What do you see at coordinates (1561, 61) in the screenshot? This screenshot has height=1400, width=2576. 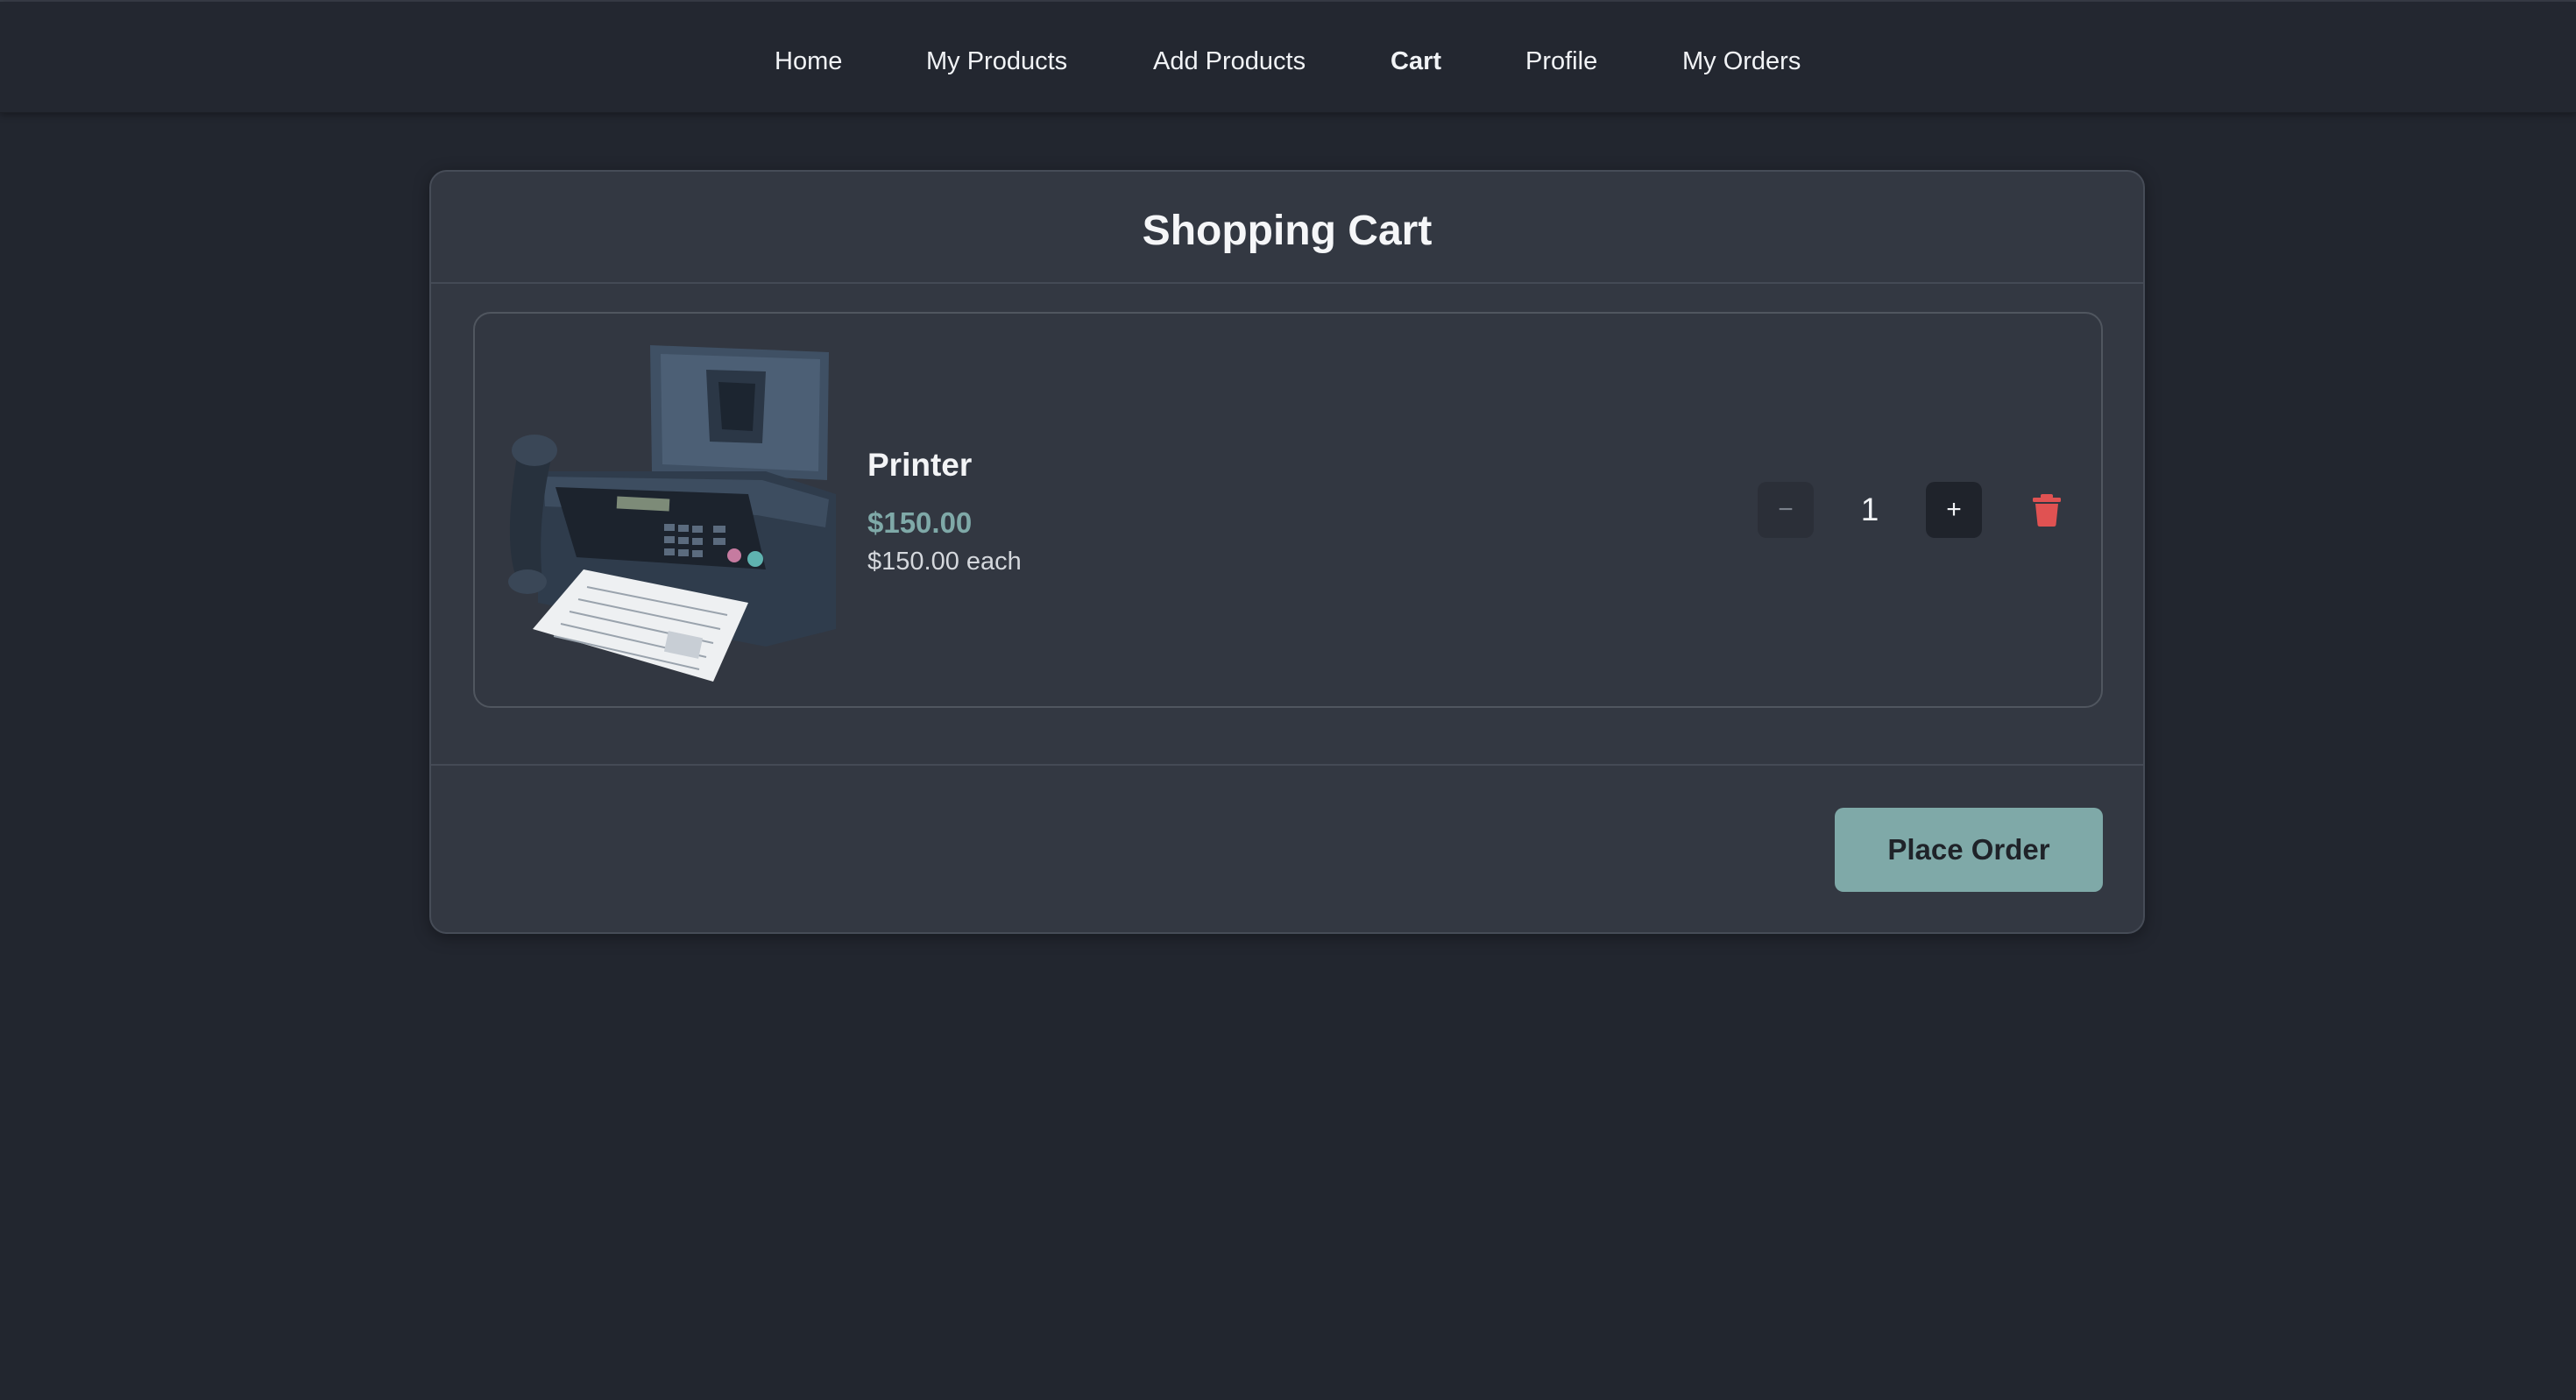 I see `nav-profile: Profile` at bounding box center [1561, 61].